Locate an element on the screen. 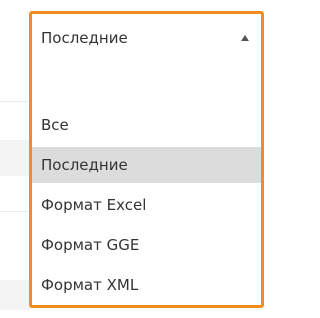 The height and width of the screenshot is (318, 320). dropdown-option-excel: Формат Excel is located at coordinates (146, 205).